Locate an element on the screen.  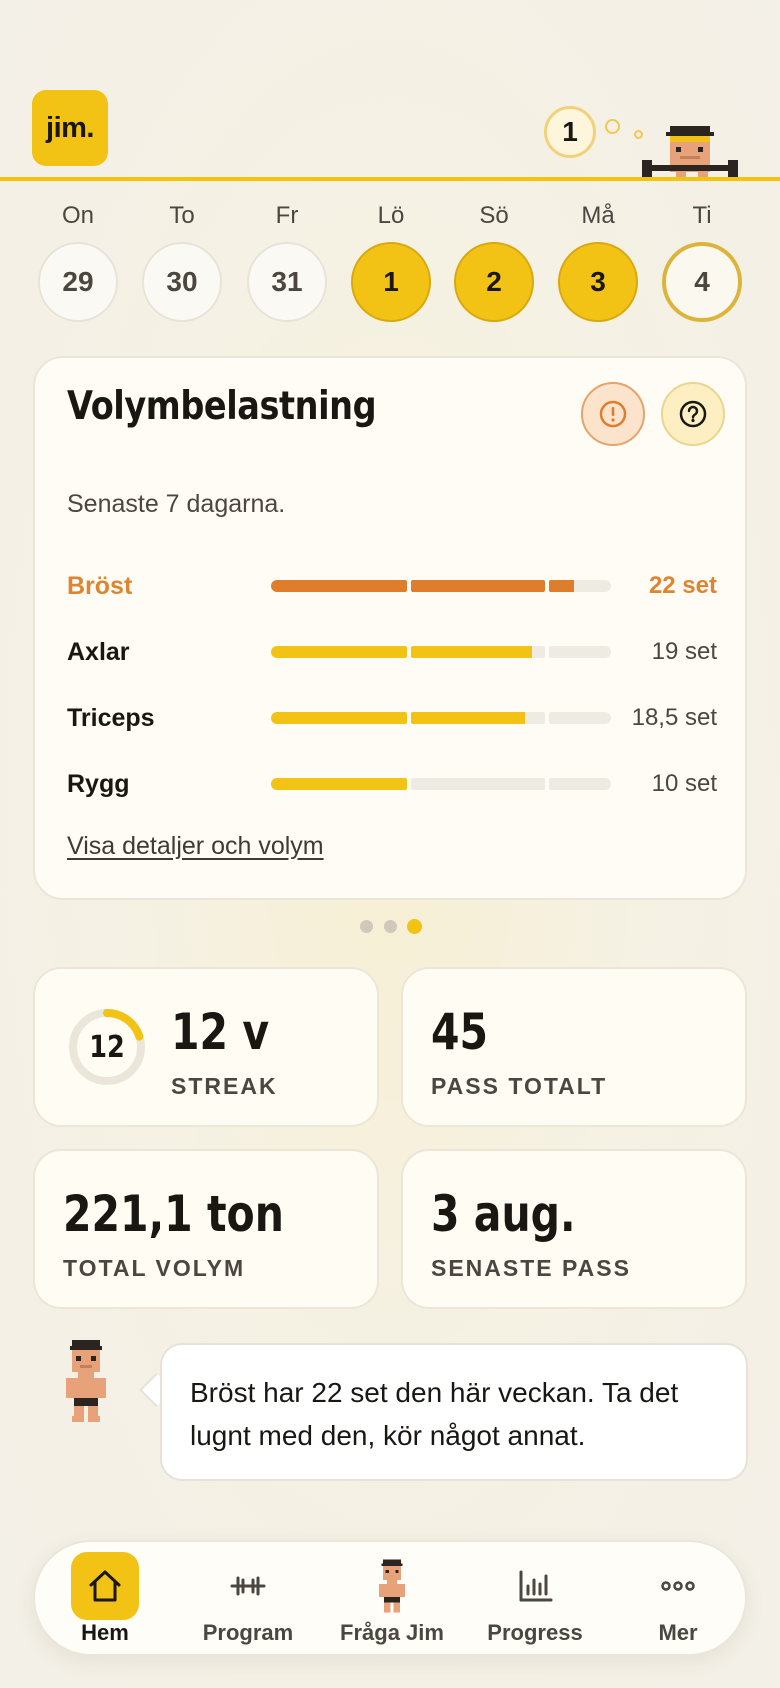
sessions-value: 45 is located at coordinates (460, 1032).